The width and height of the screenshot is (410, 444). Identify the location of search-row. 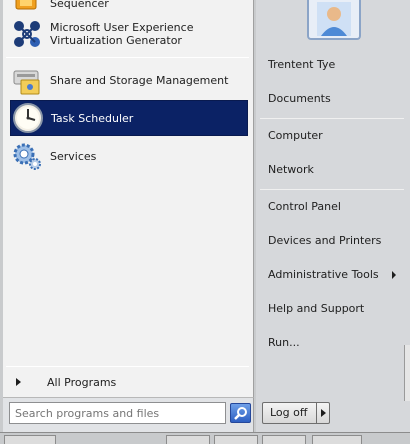
(128, 415).